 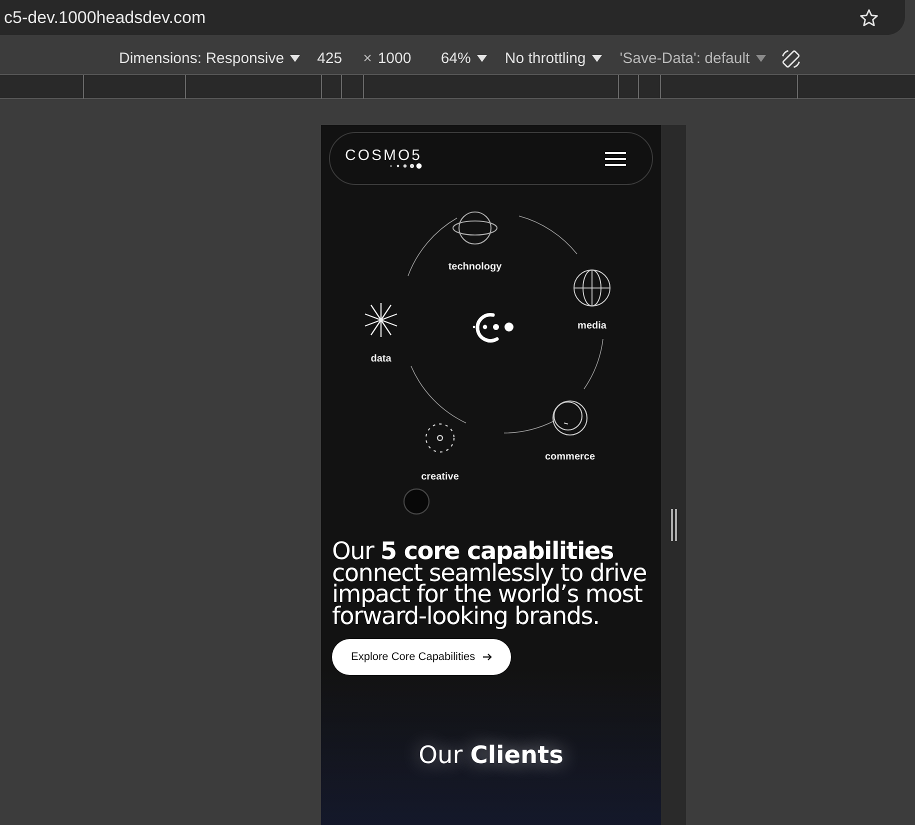 What do you see at coordinates (367, 58) in the screenshot?
I see `times-sign: ×` at bounding box center [367, 58].